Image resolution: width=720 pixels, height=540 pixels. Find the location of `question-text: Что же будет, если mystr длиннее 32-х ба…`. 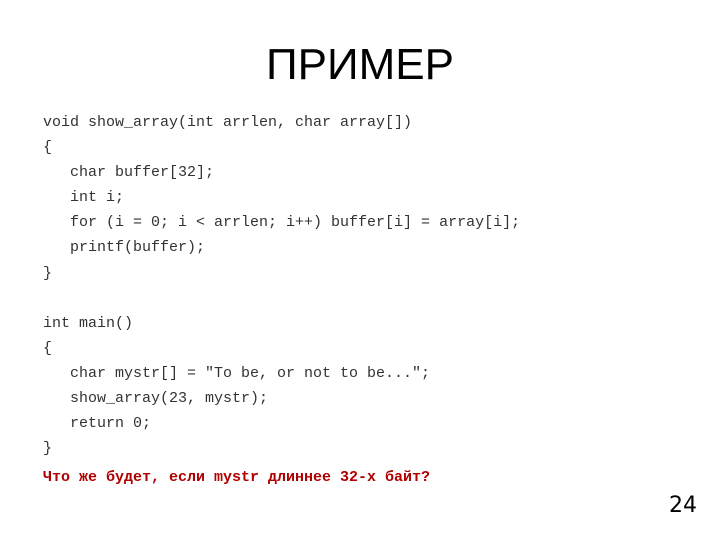

question-text: Что же будет, если mystr длиннее 32-х ба… is located at coordinates (237, 477).